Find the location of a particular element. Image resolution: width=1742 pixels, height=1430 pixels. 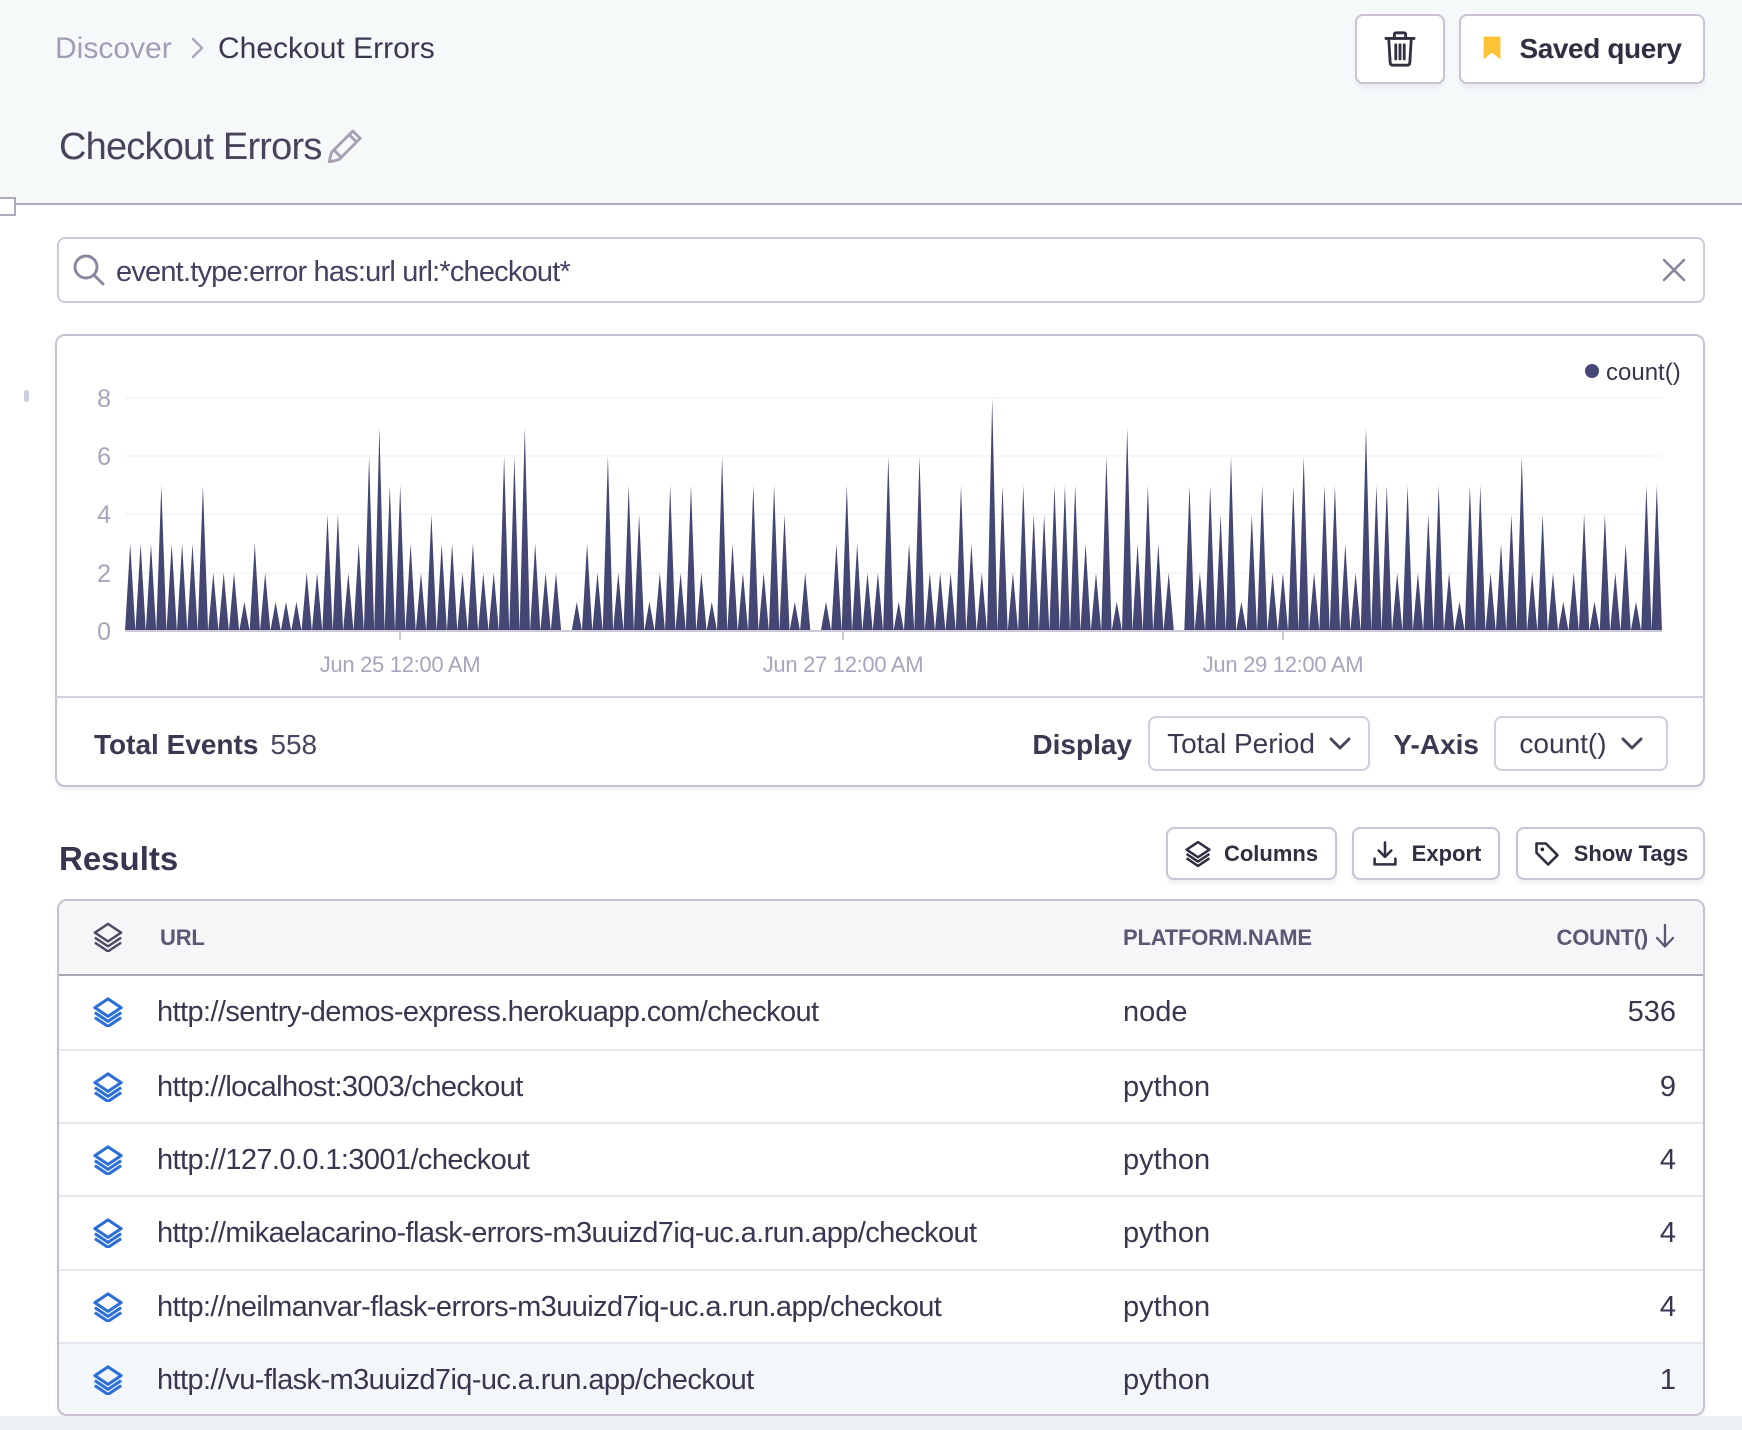

svg-text: 8 is located at coordinates (104, 399).